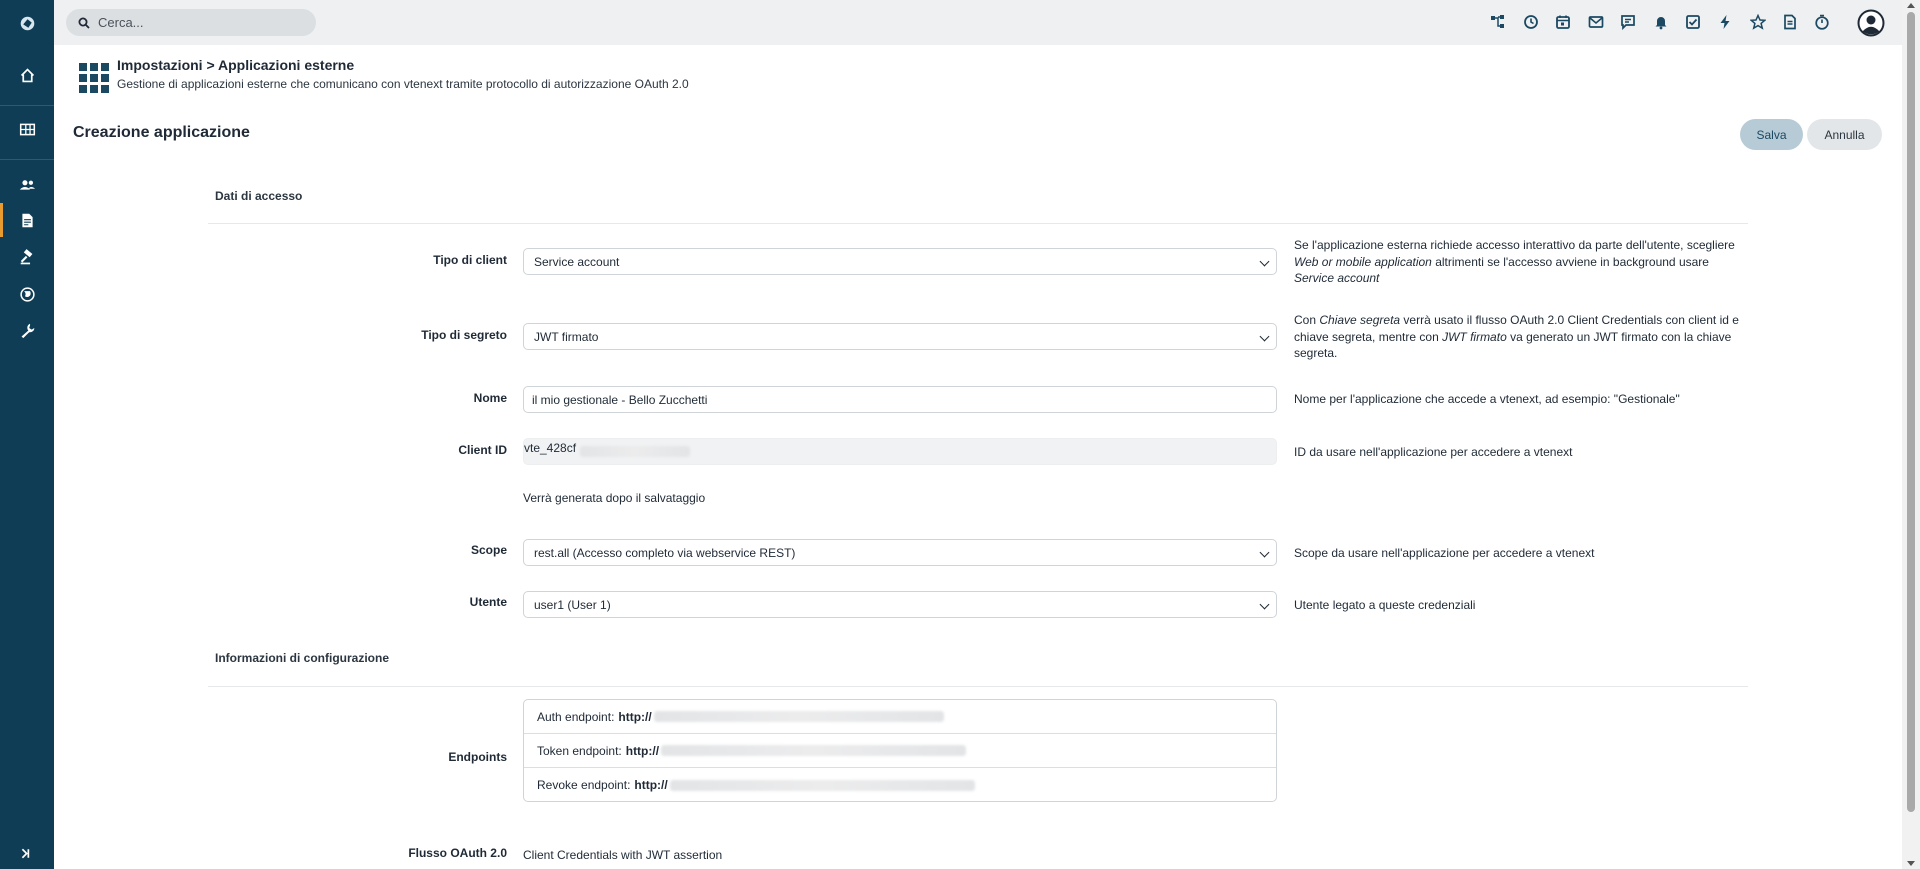 The height and width of the screenshot is (869, 1920). What do you see at coordinates (482, 450) in the screenshot?
I see `client-id-label: Client ID` at bounding box center [482, 450].